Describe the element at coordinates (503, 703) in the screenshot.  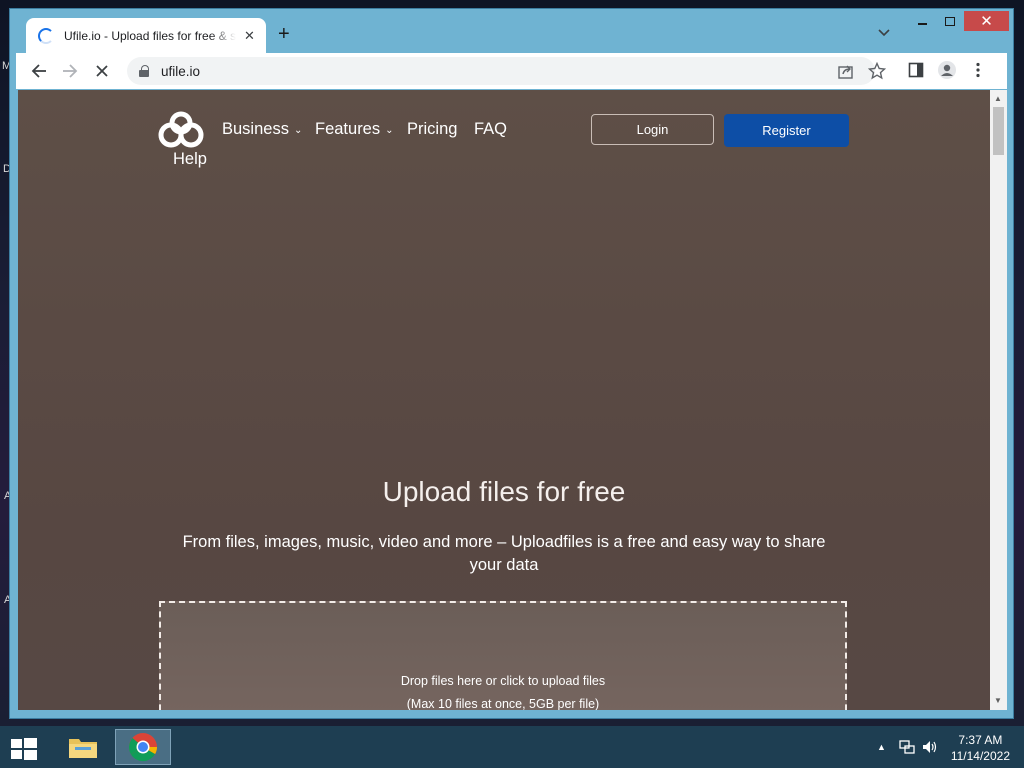
I see `dropzone-limits: (Max 10 files at once, 5GB per file)` at that location.